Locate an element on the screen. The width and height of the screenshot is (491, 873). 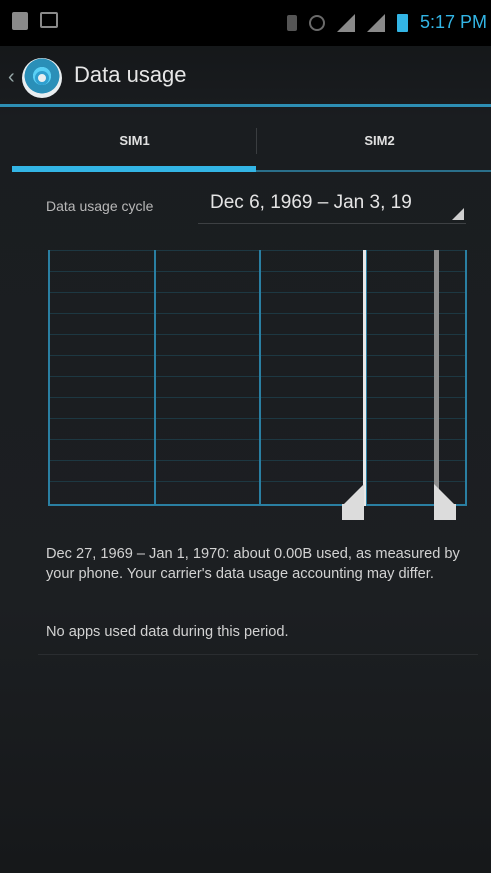
chart-baseline is located at coordinates (257, 505).